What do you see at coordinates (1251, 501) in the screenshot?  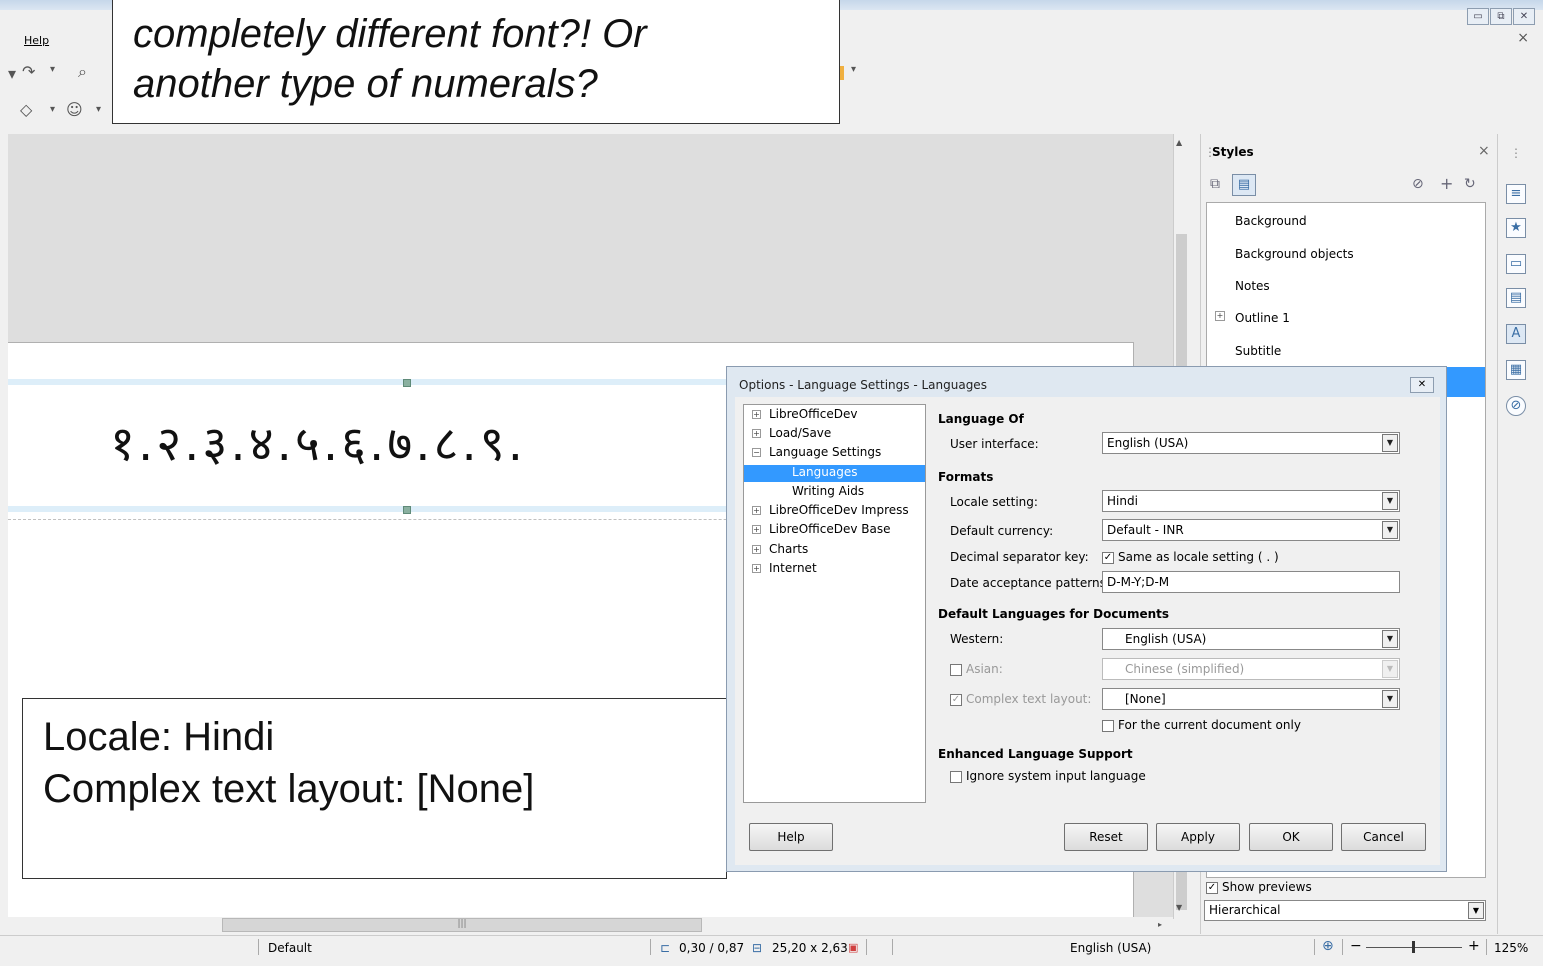 I see `locale-setting-select: Hindi ▼` at bounding box center [1251, 501].